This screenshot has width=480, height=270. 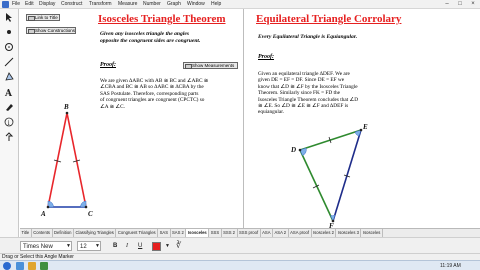 What do you see at coordinates (164, 233) in the screenshot?
I see `tab-sas: SAS` at bounding box center [164, 233].